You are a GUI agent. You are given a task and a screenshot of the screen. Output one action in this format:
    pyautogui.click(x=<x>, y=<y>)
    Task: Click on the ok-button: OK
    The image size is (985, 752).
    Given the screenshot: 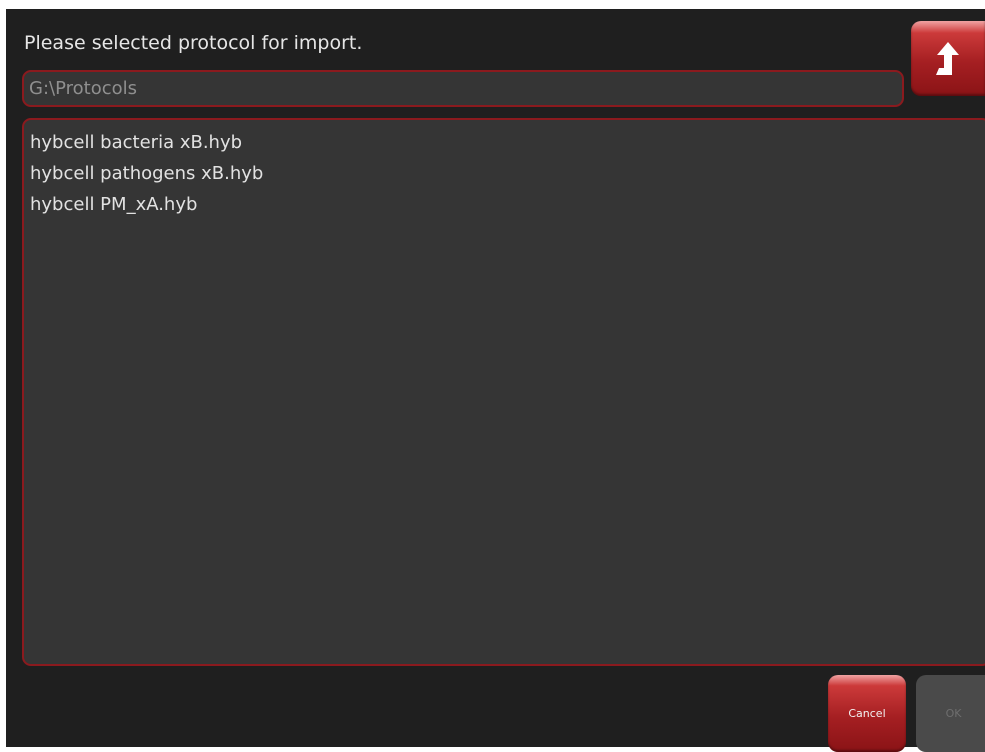 What is the action you would take?
    pyautogui.click(x=950, y=713)
    